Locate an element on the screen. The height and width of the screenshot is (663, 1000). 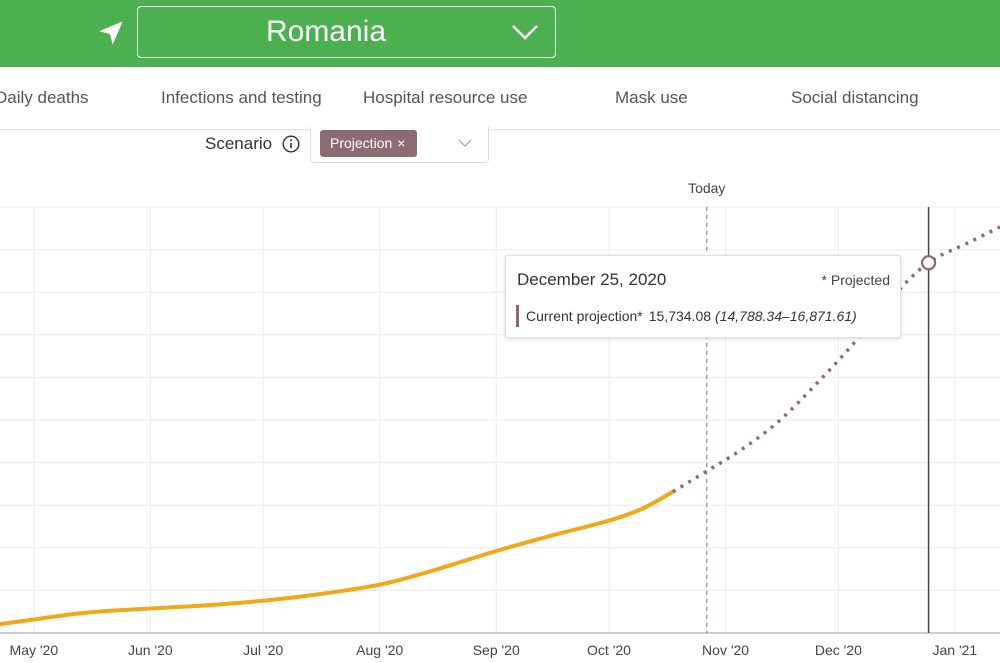
x-tick-label: Jan '21 is located at coordinates (955, 650).